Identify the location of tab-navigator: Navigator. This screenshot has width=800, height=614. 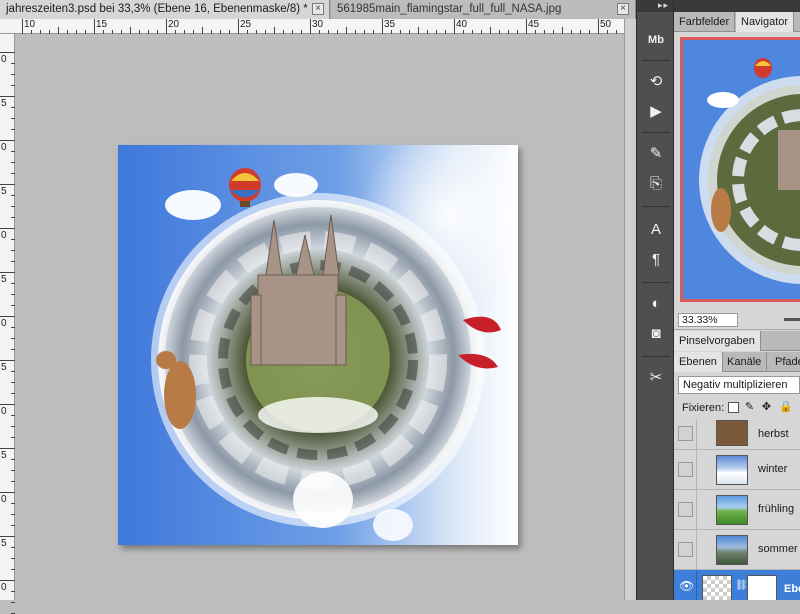
(765, 22).